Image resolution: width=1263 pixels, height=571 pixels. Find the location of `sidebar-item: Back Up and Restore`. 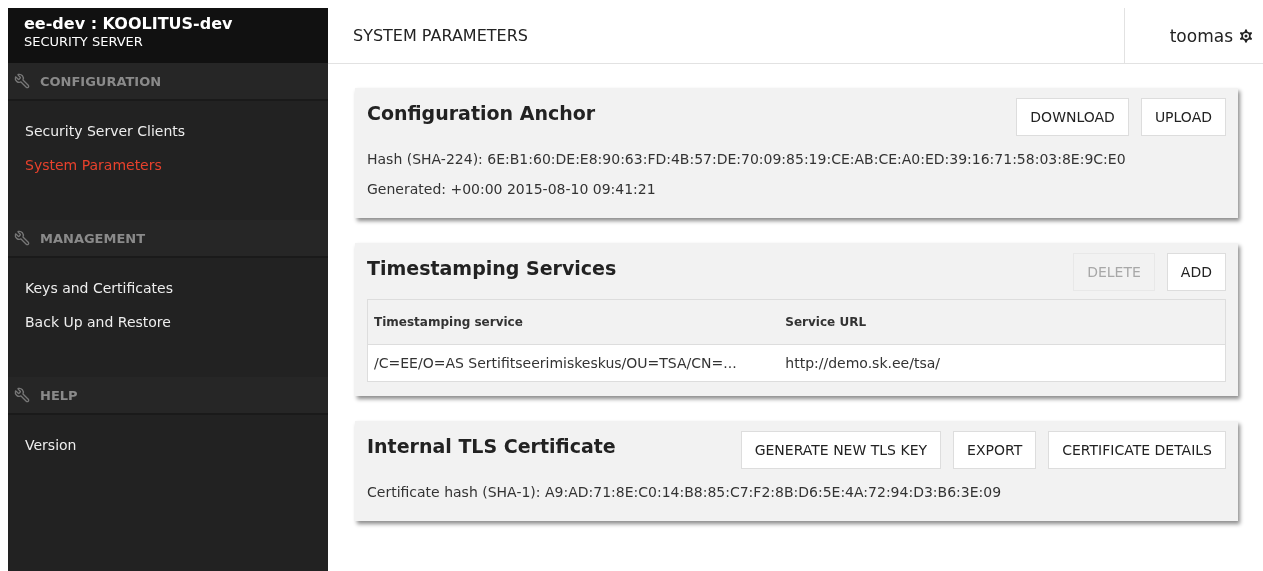

sidebar-item: Back Up and Restore is located at coordinates (89, 322).